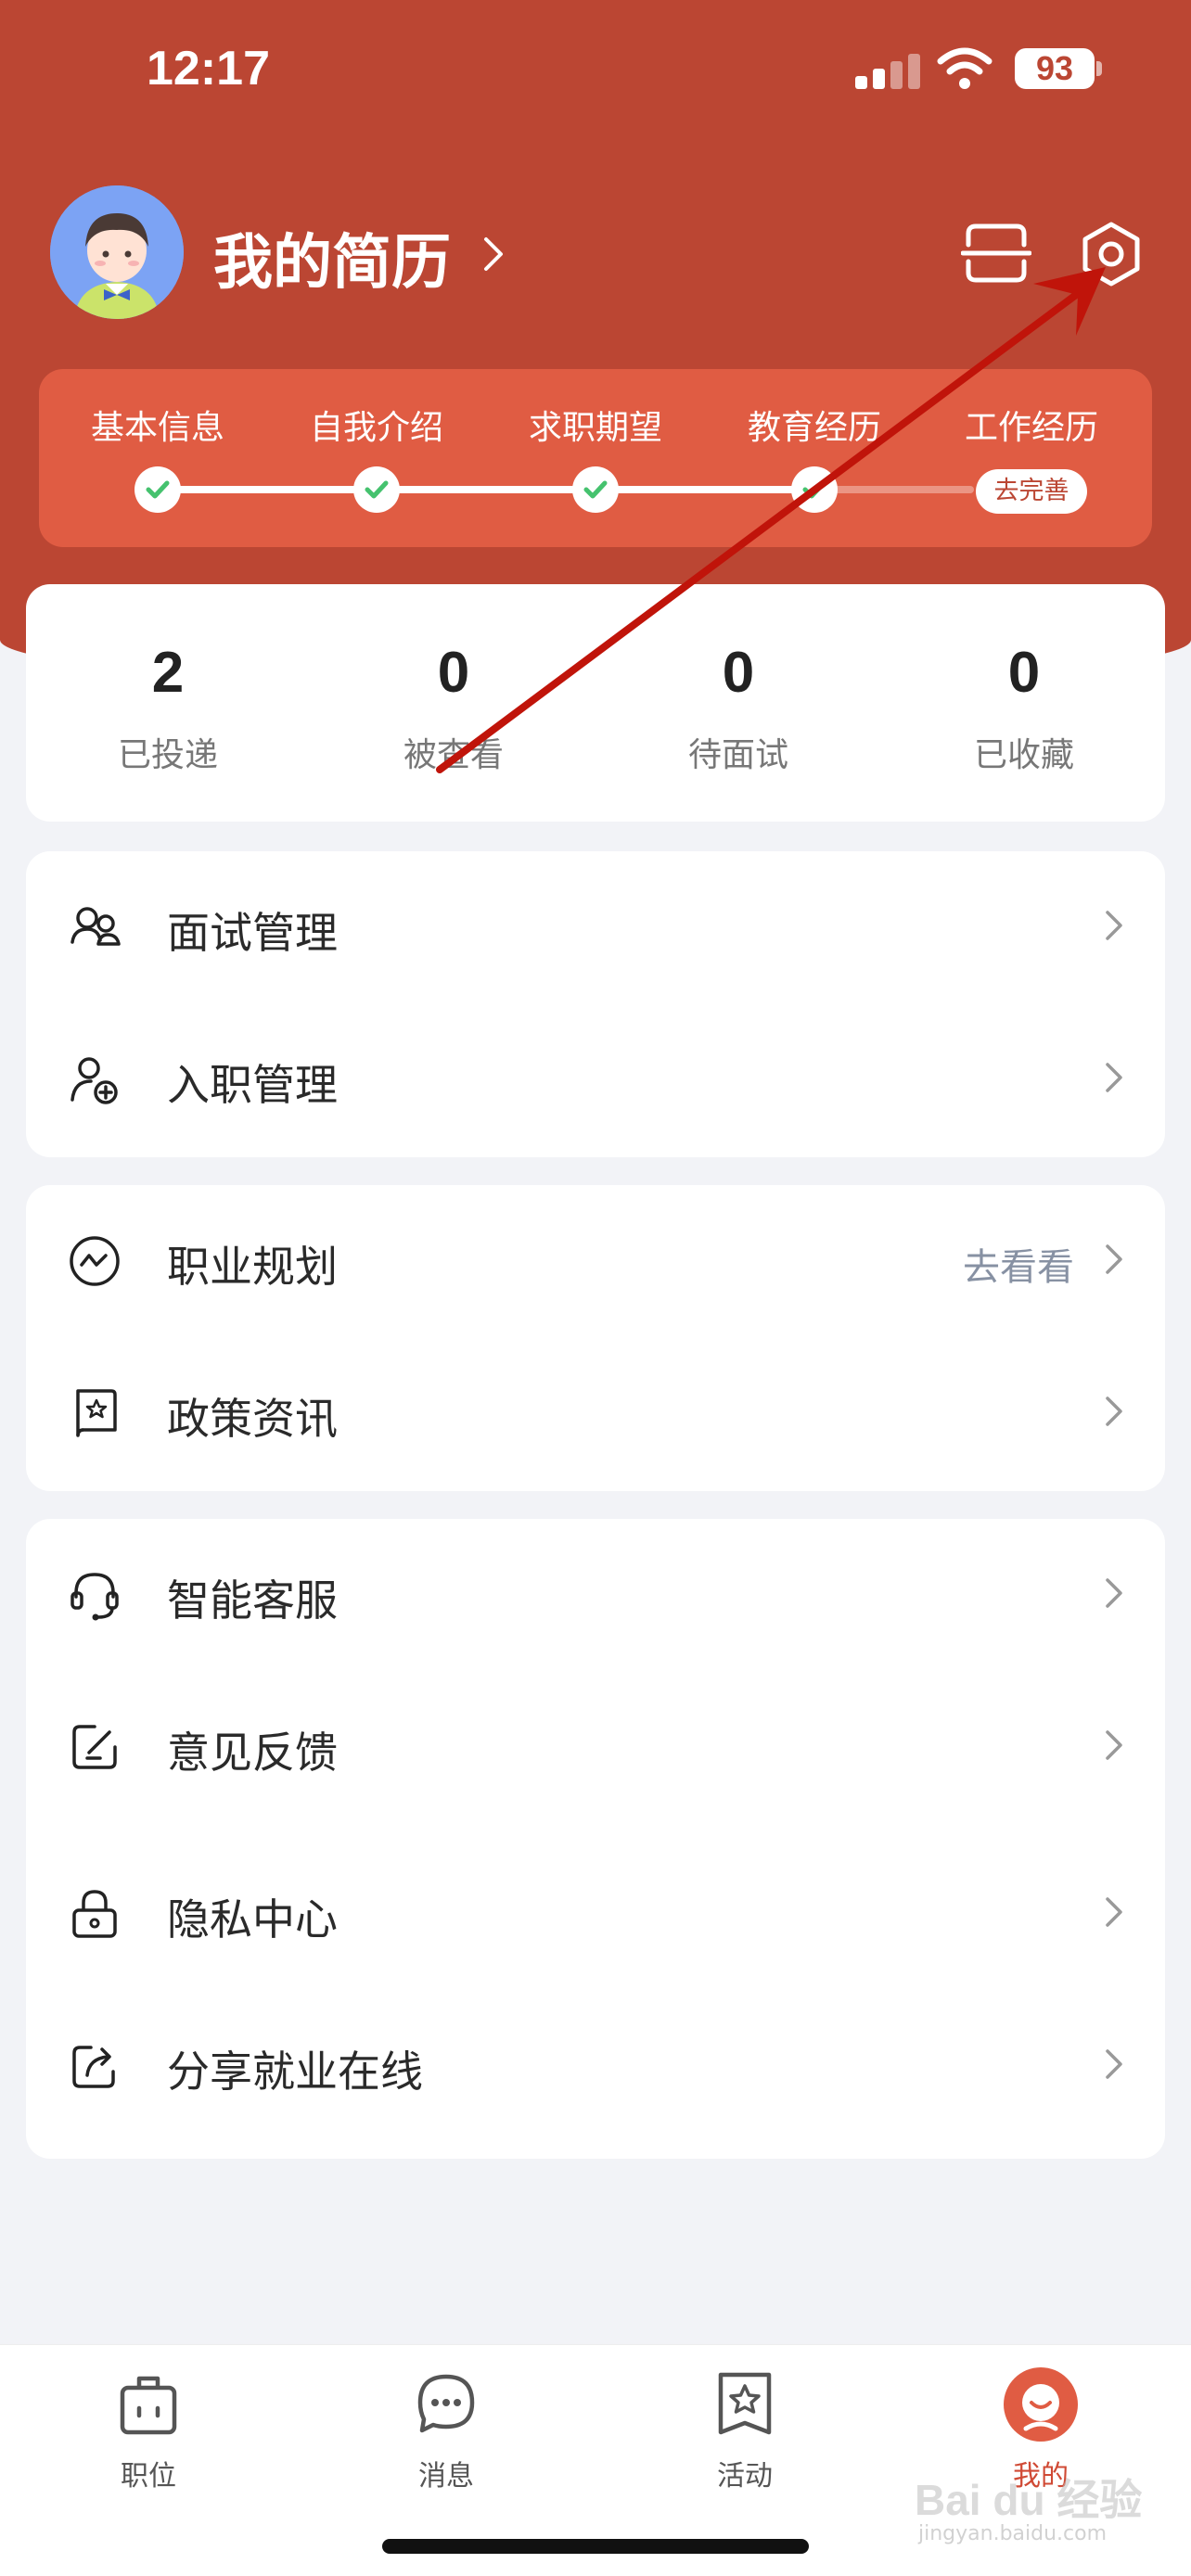 This screenshot has width=1191, height=2576. What do you see at coordinates (95, 1597) in the screenshot?
I see `headset-icon` at bounding box center [95, 1597].